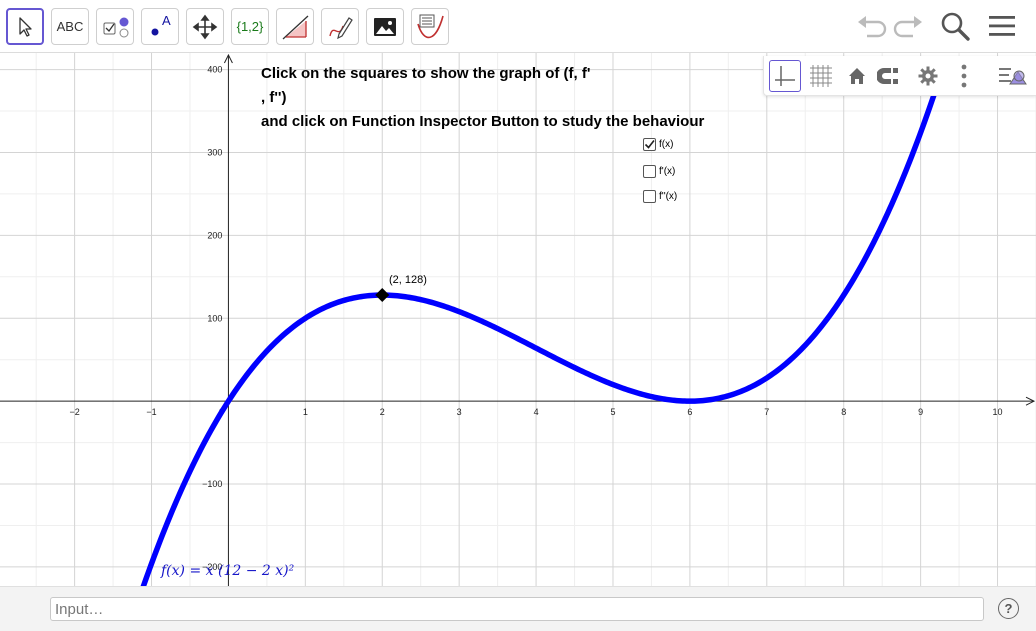 This screenshot has width=1036, height=631. What do you see at coordinates (518, 26) in the screenshot?
I see `toolbar: ABC A {1,2}` at bounding box center [518, 26].